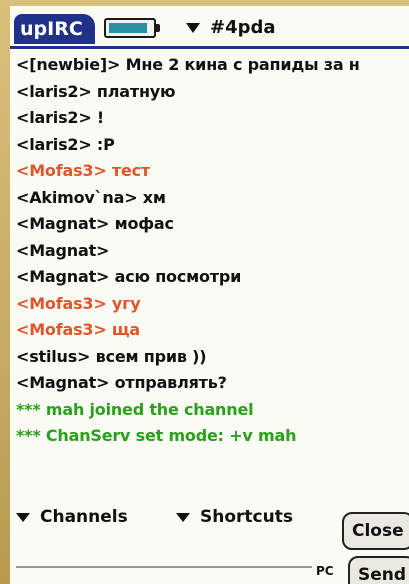 The width and height of the screenshot is (409, 584). What do you see at coordinates (65, 144) in the screenshot?
I see `chat-message: <laris2> :P` at bounding box center [65, 144].